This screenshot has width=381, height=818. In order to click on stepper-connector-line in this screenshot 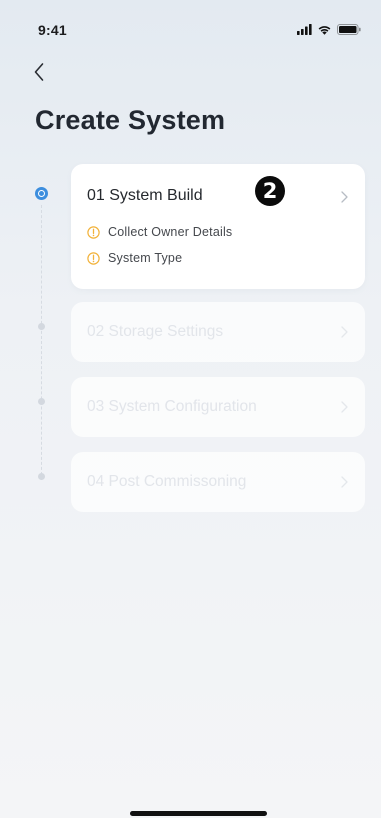, I will do `click(41, 342)`.